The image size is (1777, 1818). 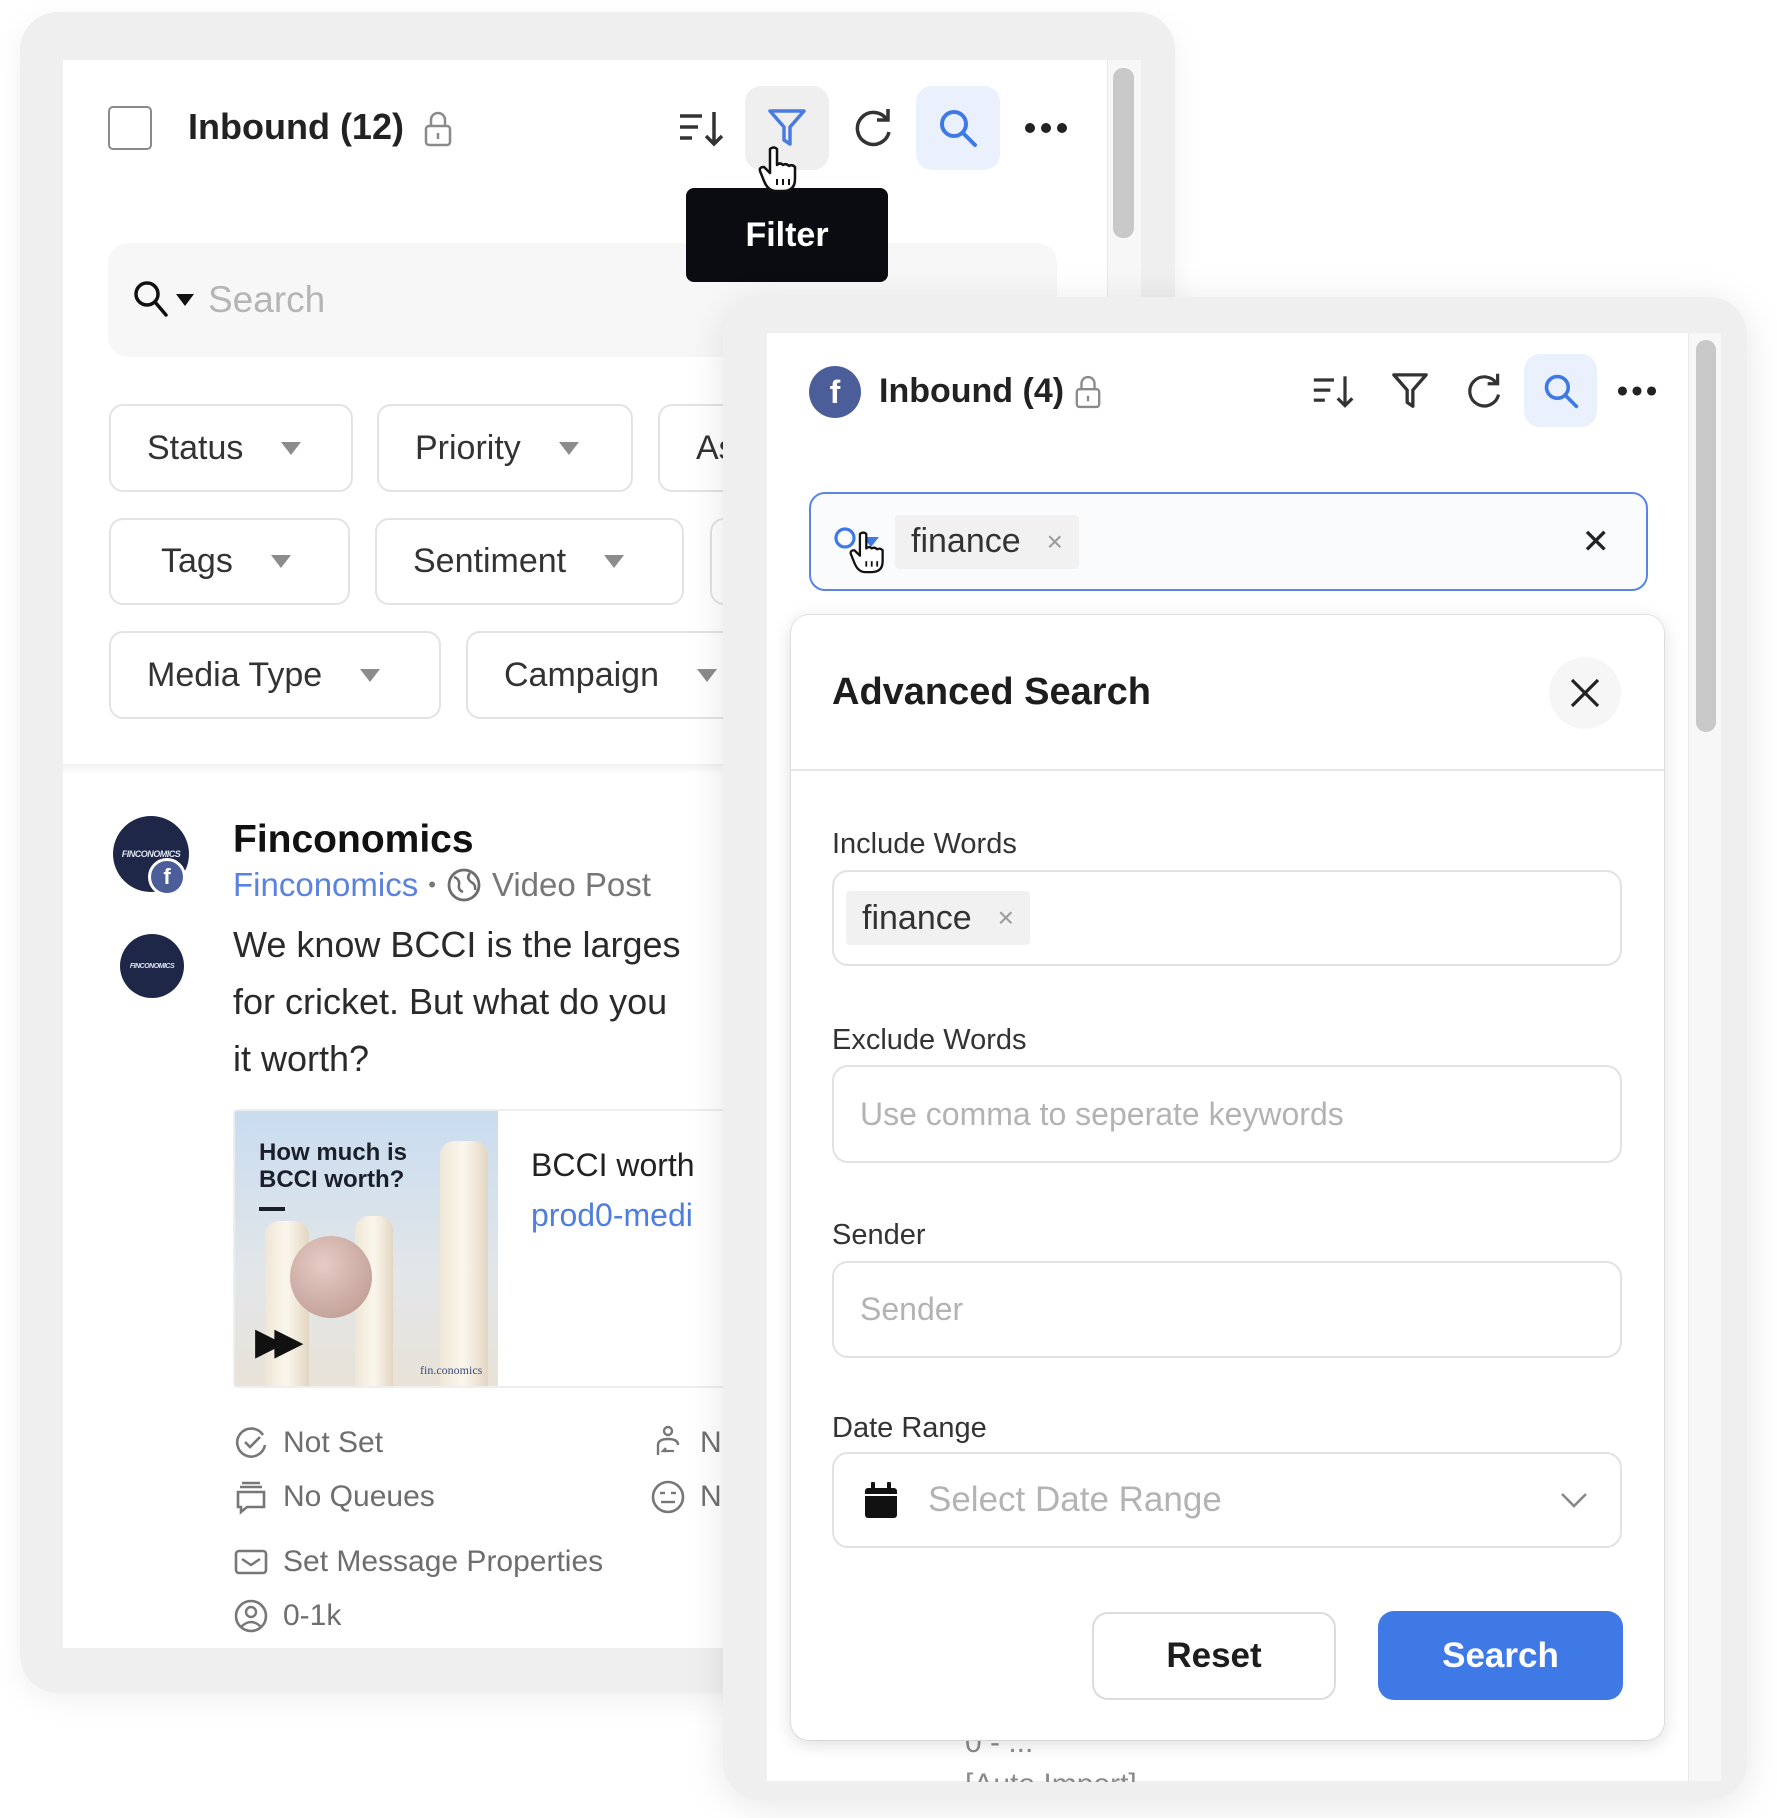 I want to click on more-icon, so click(x=1637, y=391).